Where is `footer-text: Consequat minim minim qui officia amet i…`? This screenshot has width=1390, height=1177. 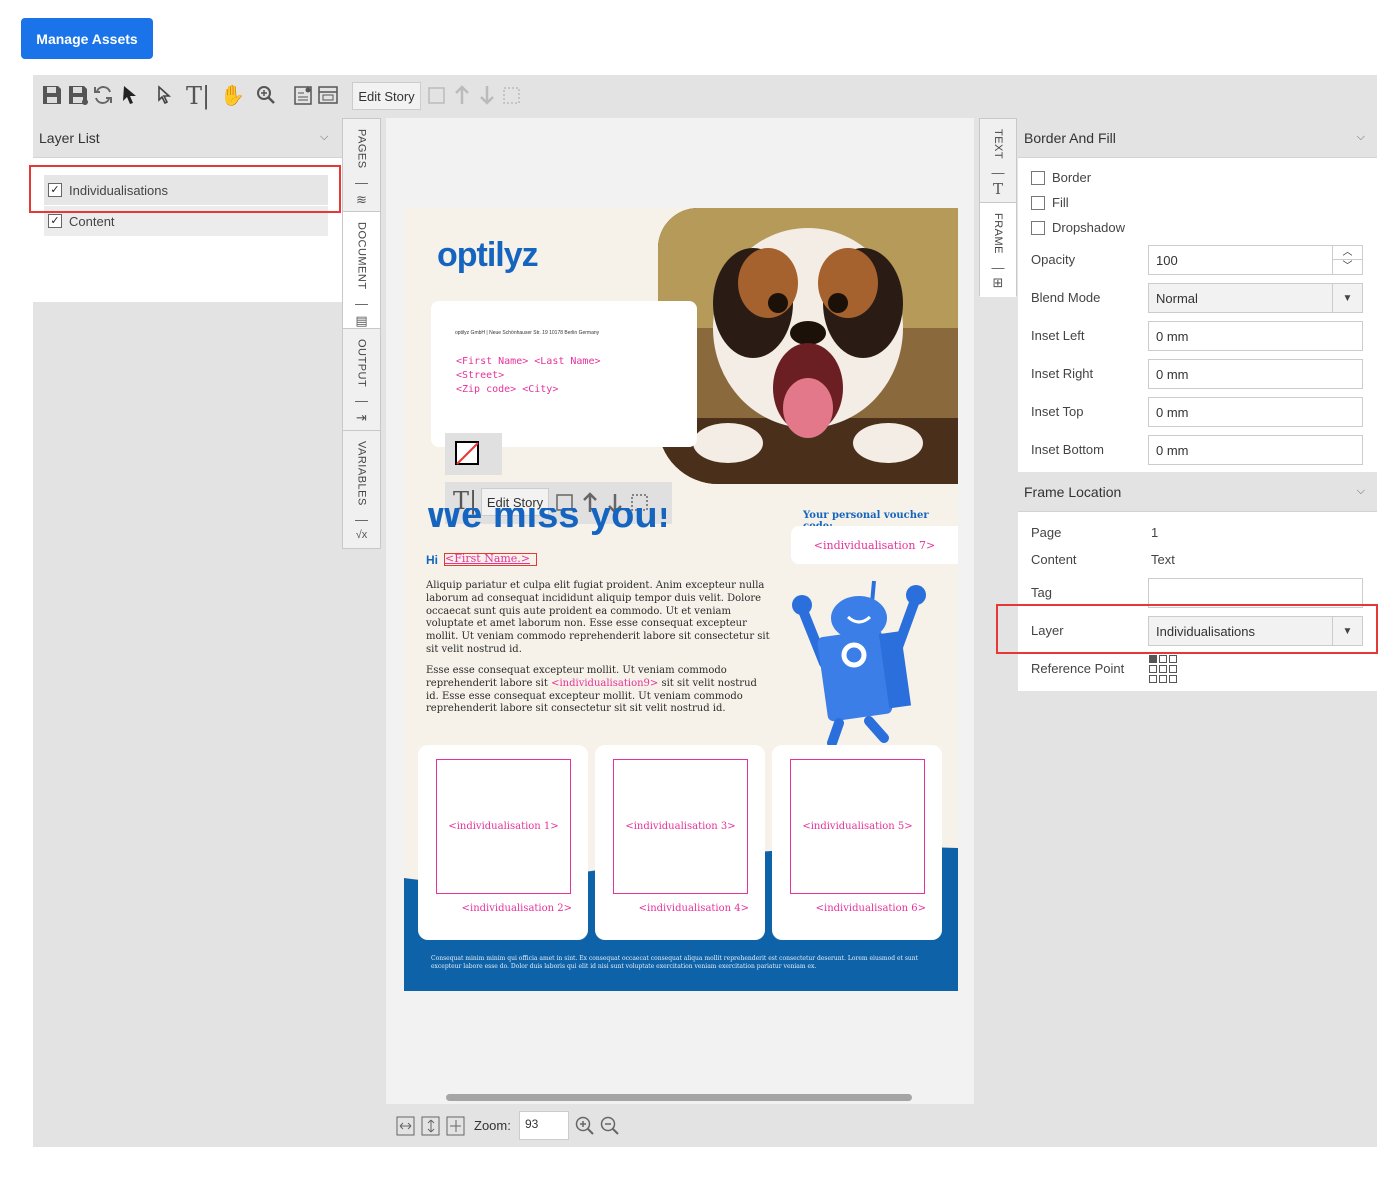
footer-text: Consequat minim minim qui officia amet i… is located at coordinates (675, 962).